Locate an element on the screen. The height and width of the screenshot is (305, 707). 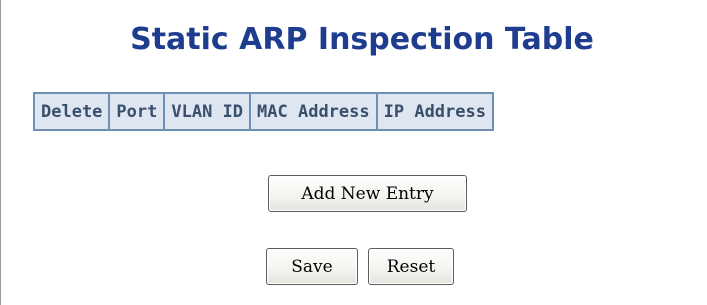
add-new-entry-button: Add New Entry is located at coordinates (367, 193).